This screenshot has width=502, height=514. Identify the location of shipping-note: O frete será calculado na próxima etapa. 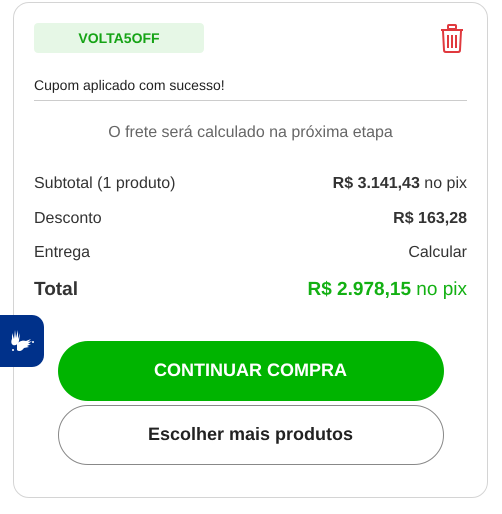
(250, 133).